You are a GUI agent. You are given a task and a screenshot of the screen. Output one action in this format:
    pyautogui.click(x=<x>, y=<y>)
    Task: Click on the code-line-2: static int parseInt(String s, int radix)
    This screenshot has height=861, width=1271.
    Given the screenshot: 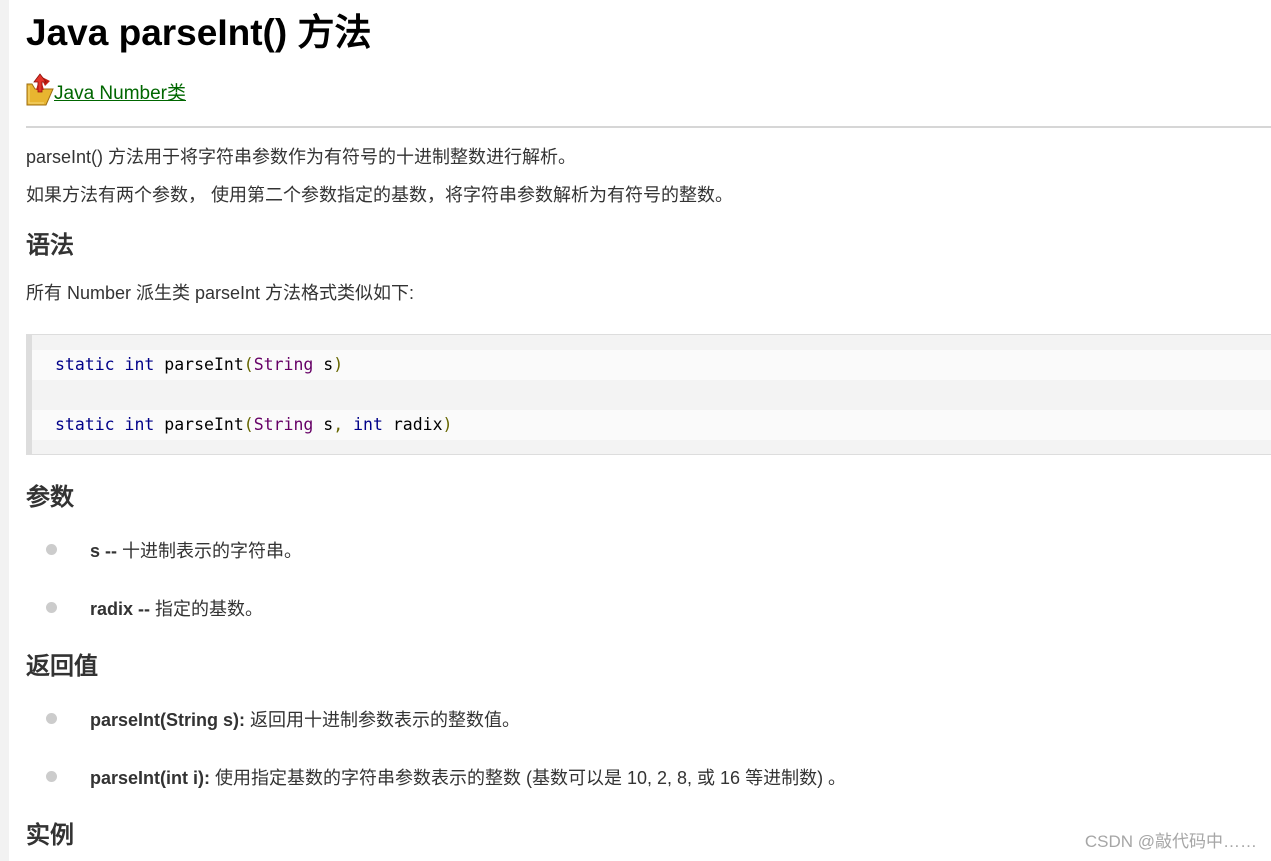 What is the action you would take?
    pyautogui.click(x=651, y=425)
    